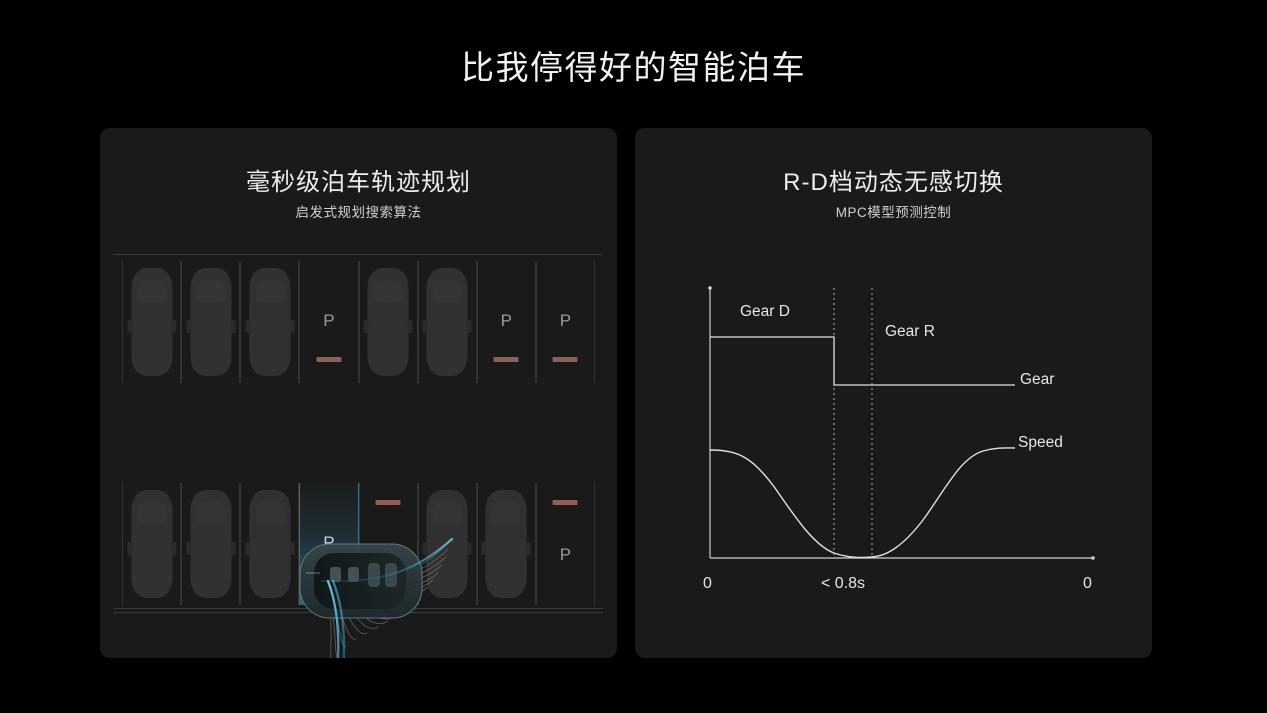 The height and width of the screenshot is (713, 1267). I want to click on chart-legend-speed: Speed, so click(1040, 442).